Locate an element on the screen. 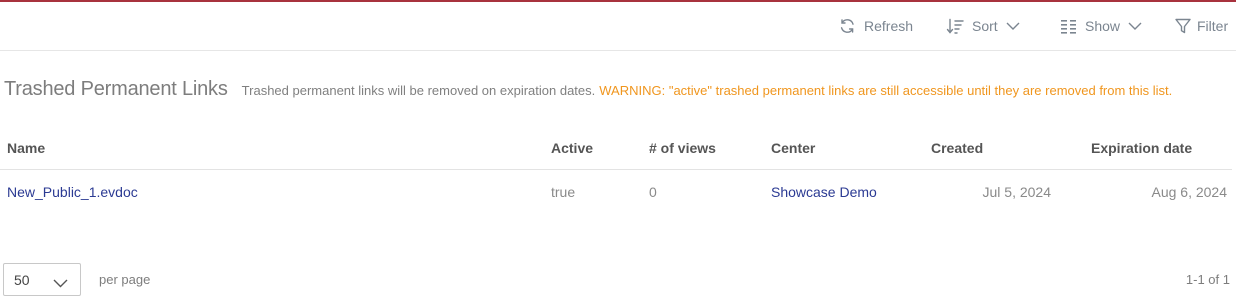  sort-button: Sort is located at coordinates (983, 26).